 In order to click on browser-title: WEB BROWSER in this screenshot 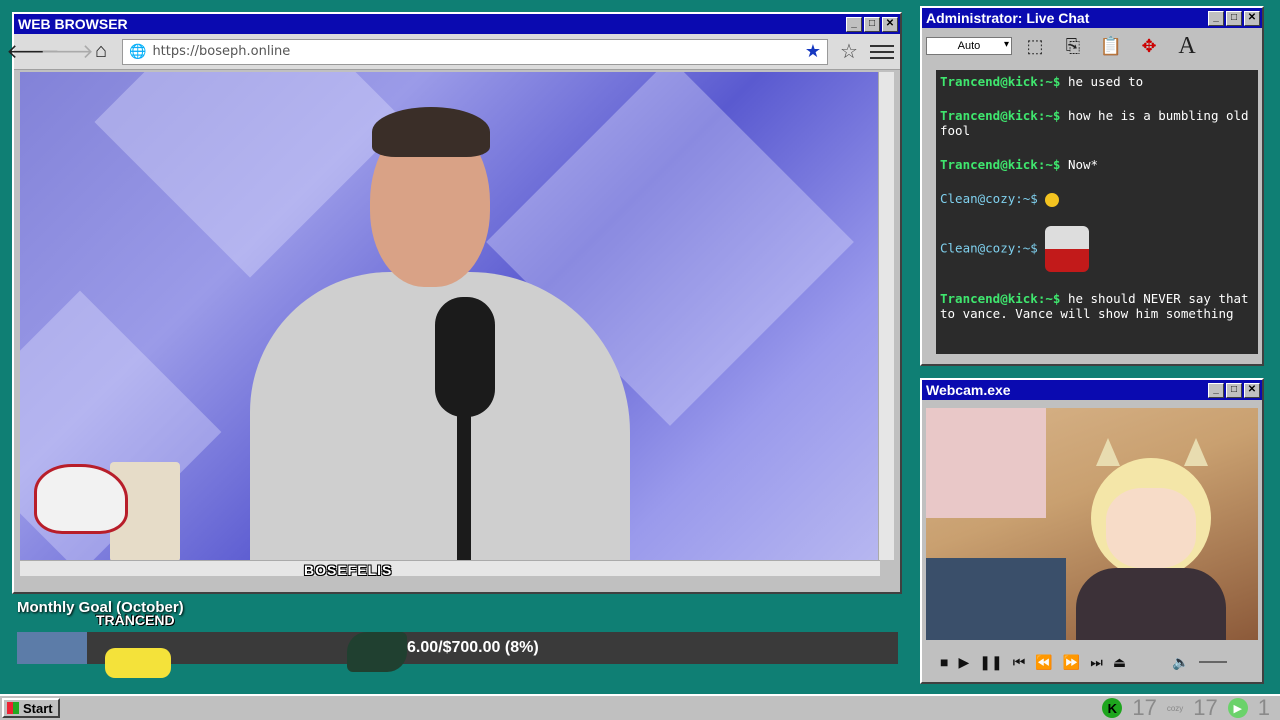, I will do `click(73, 24)`.